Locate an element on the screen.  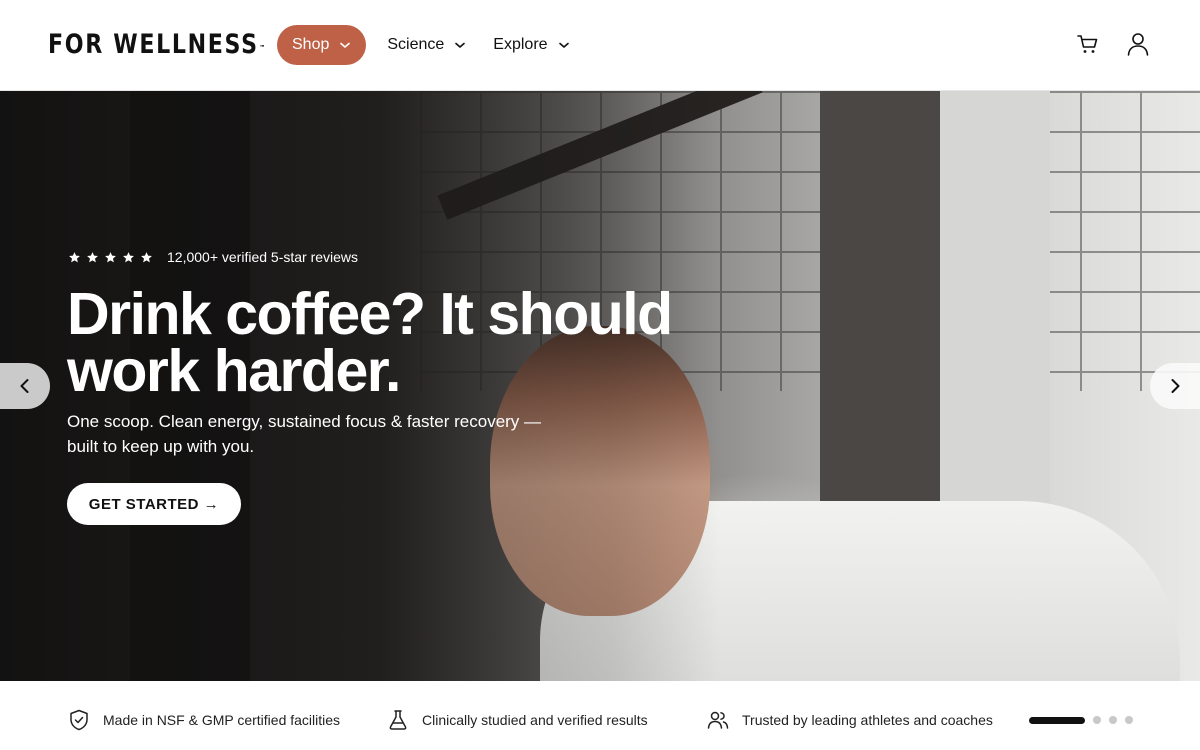
flask-icon is located at coordinates (398, 720).